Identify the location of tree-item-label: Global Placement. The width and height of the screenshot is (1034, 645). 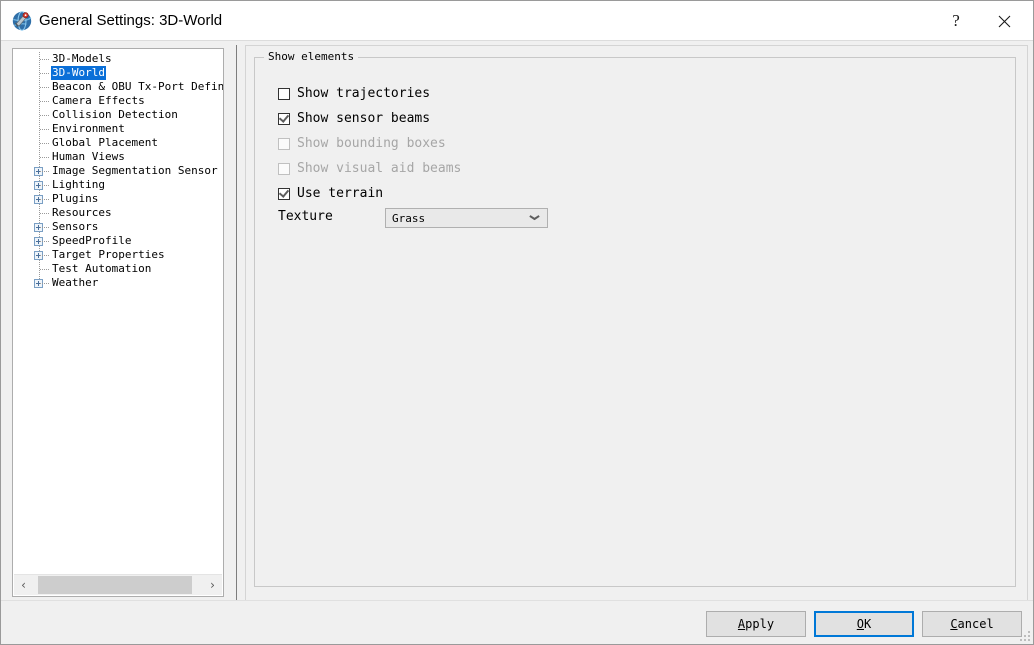
(105, 142).